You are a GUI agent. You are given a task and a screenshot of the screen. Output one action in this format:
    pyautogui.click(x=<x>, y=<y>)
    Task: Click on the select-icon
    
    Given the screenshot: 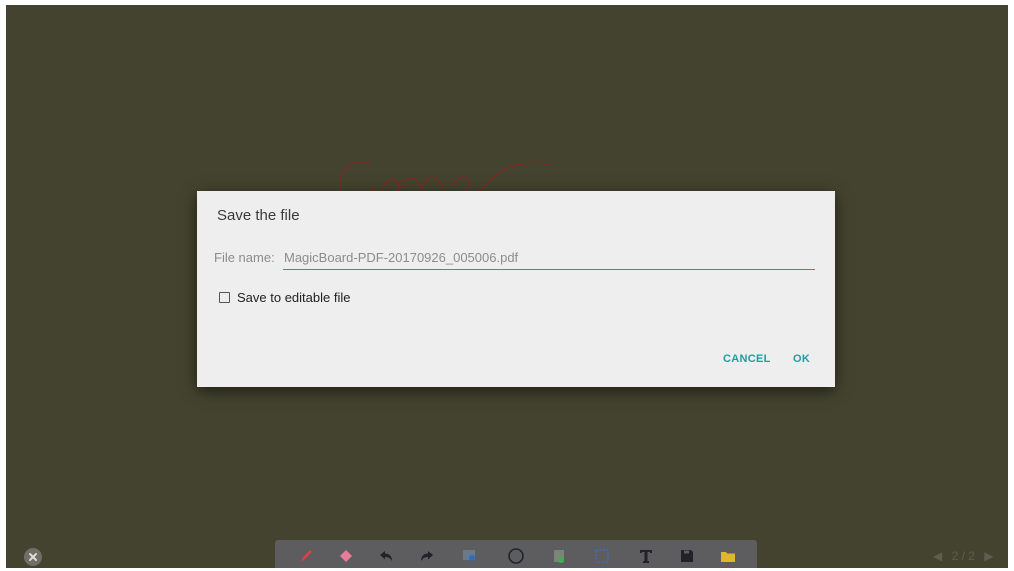 What is the action you would take?
    pyautogui.click(x=602, y=556)
    